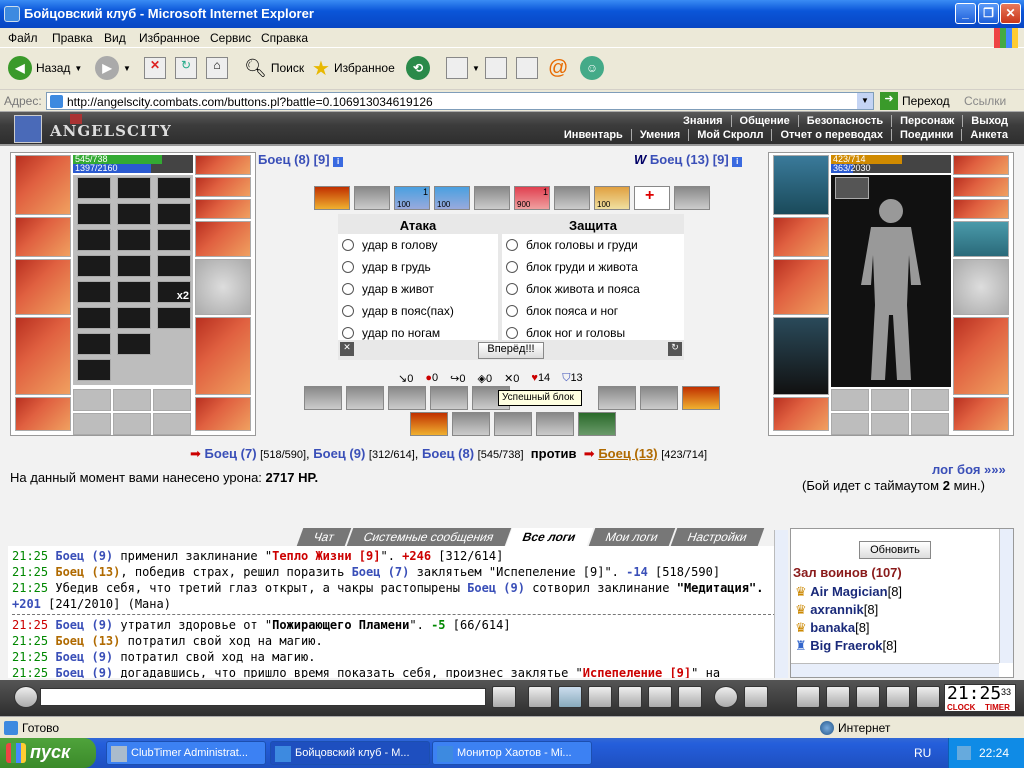 Image resolution: width=1024 pixels, height=768 pixels. What do you see at coordinates (339, 453) in the screenshot?
I see `fighter-link: Боец (9)` at bounding box center [339, 453].